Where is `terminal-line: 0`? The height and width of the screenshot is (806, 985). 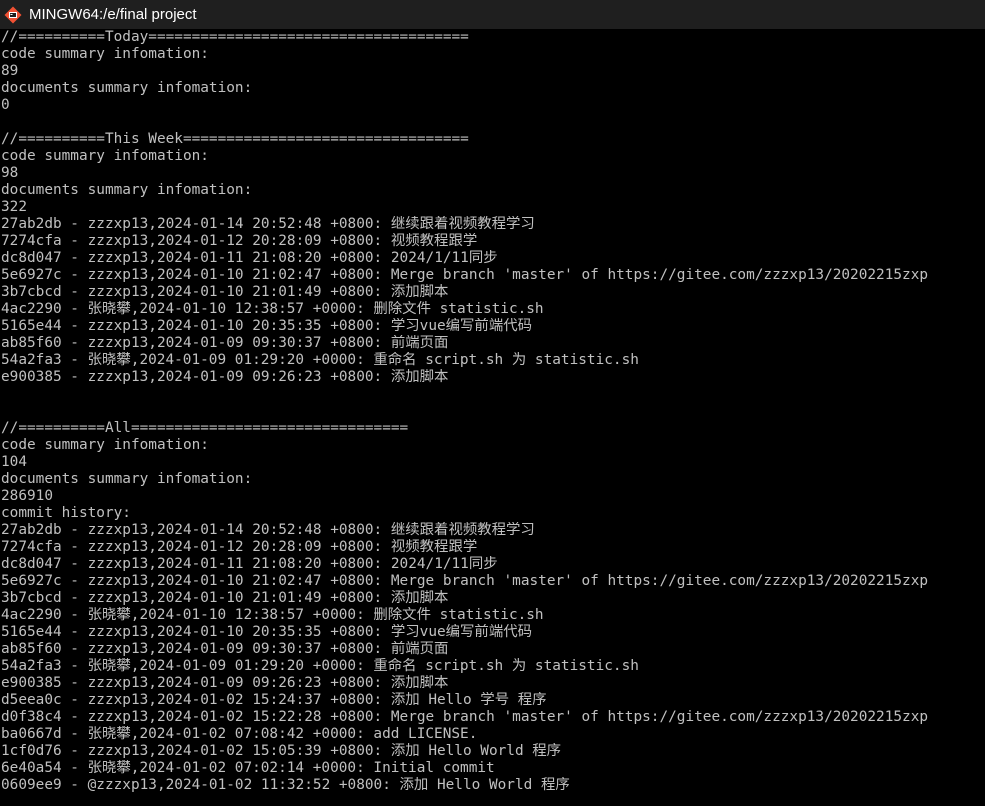 terminal-line: 0 is located at coordinates (5, 105).